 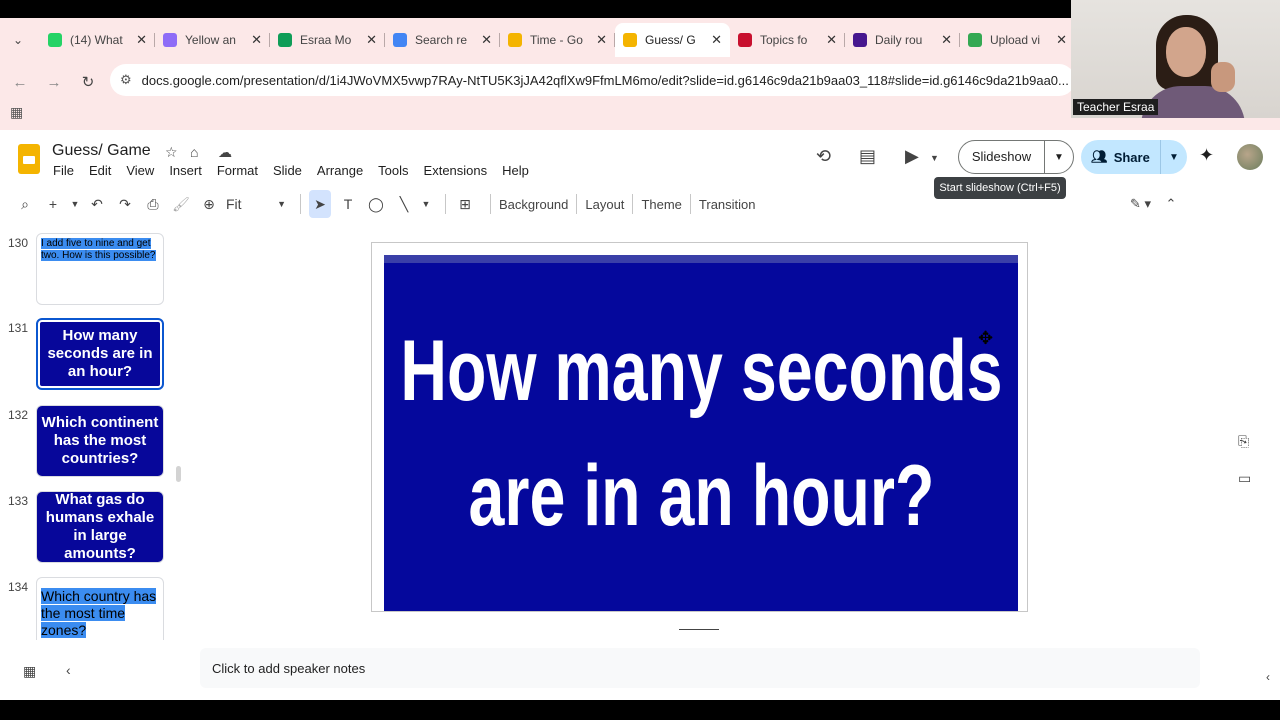 I want to click on browser-tab: (14) What ✕, so click(x=97, y=40).